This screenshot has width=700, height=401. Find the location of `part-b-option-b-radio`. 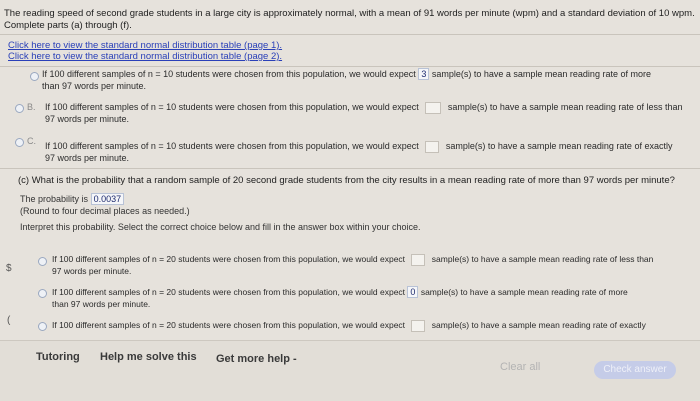

part-b-option-b-radio is located at coordinates (19, 108).